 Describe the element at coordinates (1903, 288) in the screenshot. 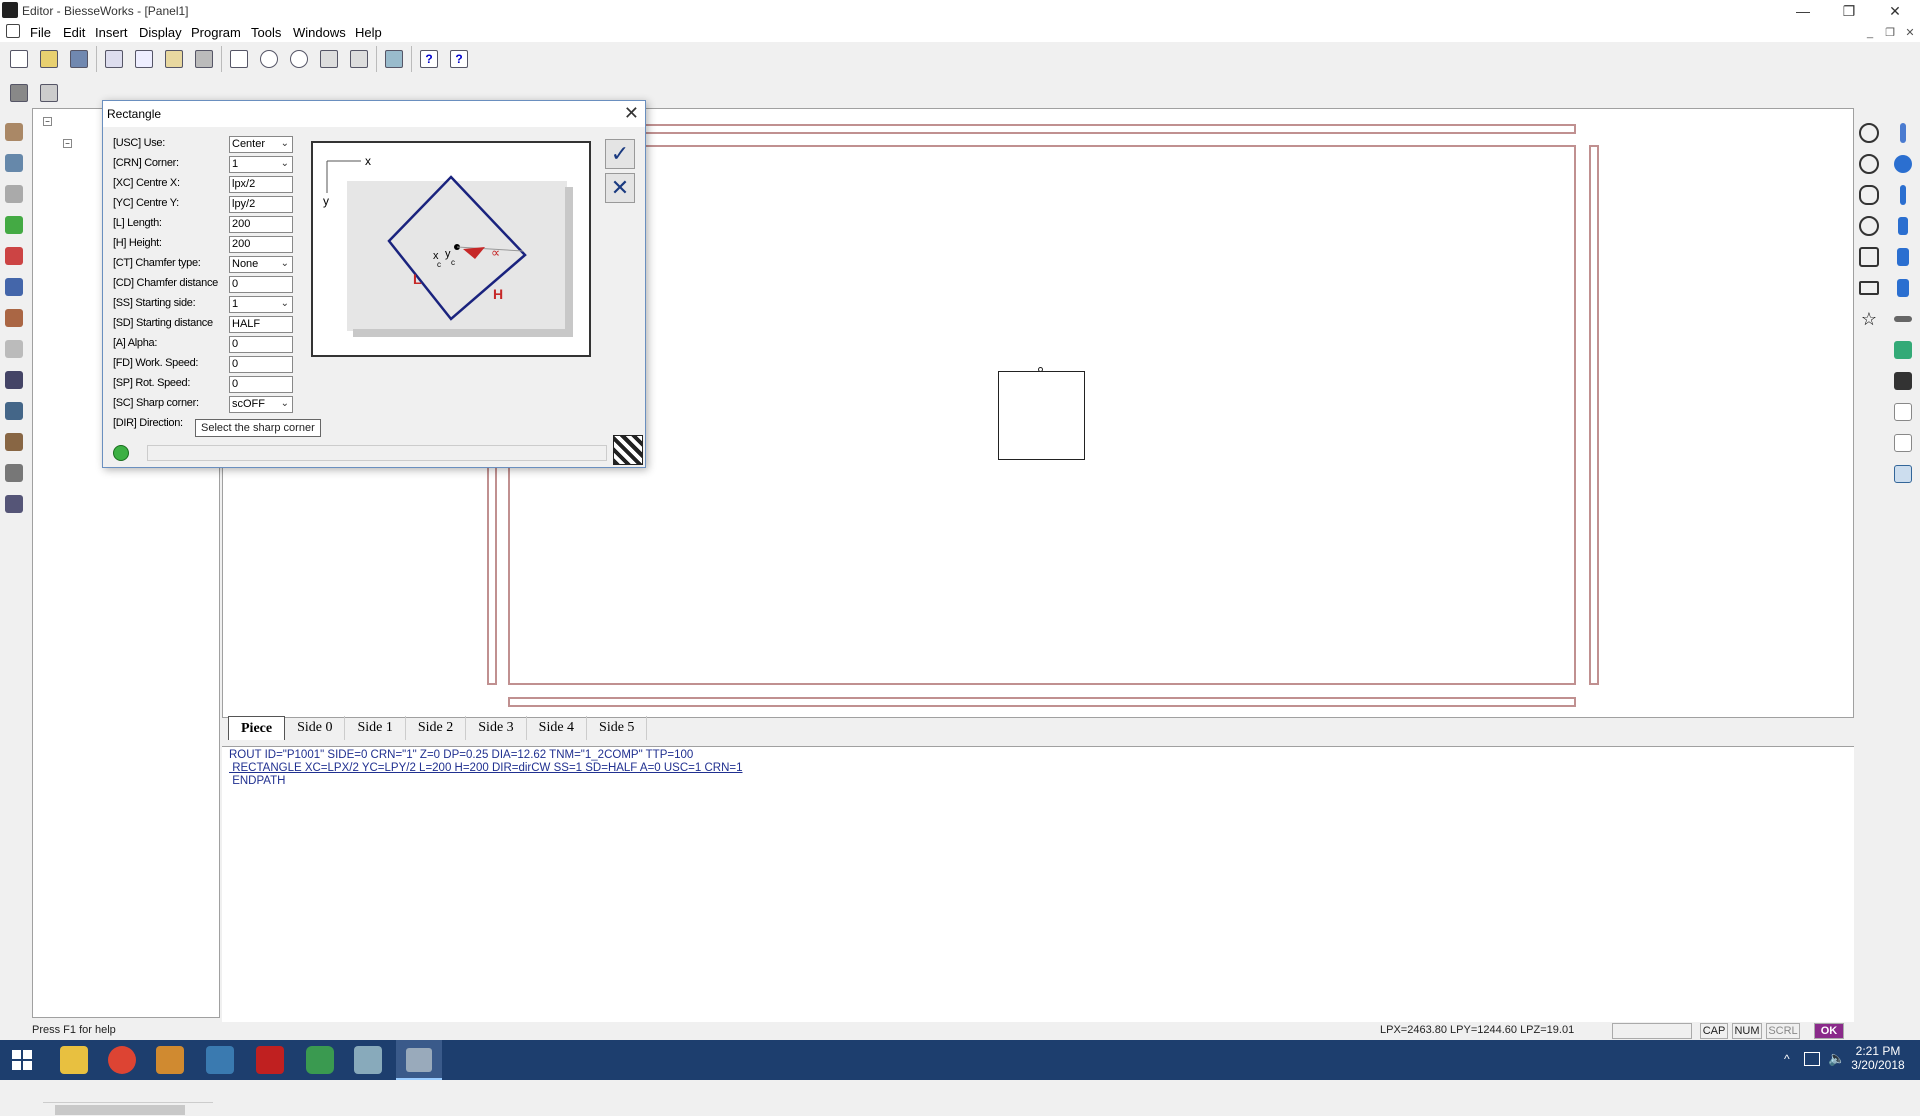

I see `router-icon` at that location.